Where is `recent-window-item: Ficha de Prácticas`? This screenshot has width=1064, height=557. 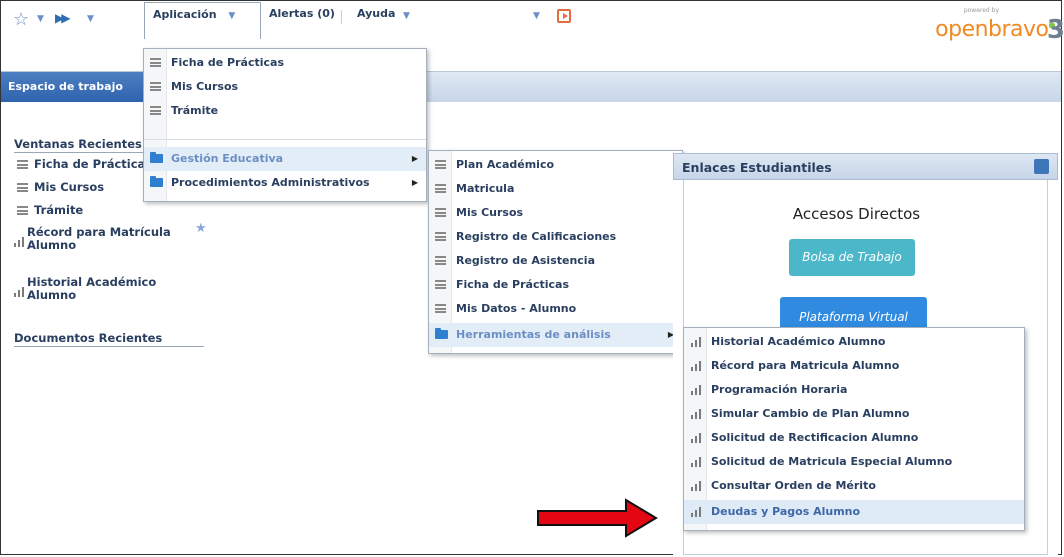 recent-window-item: Ficha de Prácticas is located at coordinates (84, 164).